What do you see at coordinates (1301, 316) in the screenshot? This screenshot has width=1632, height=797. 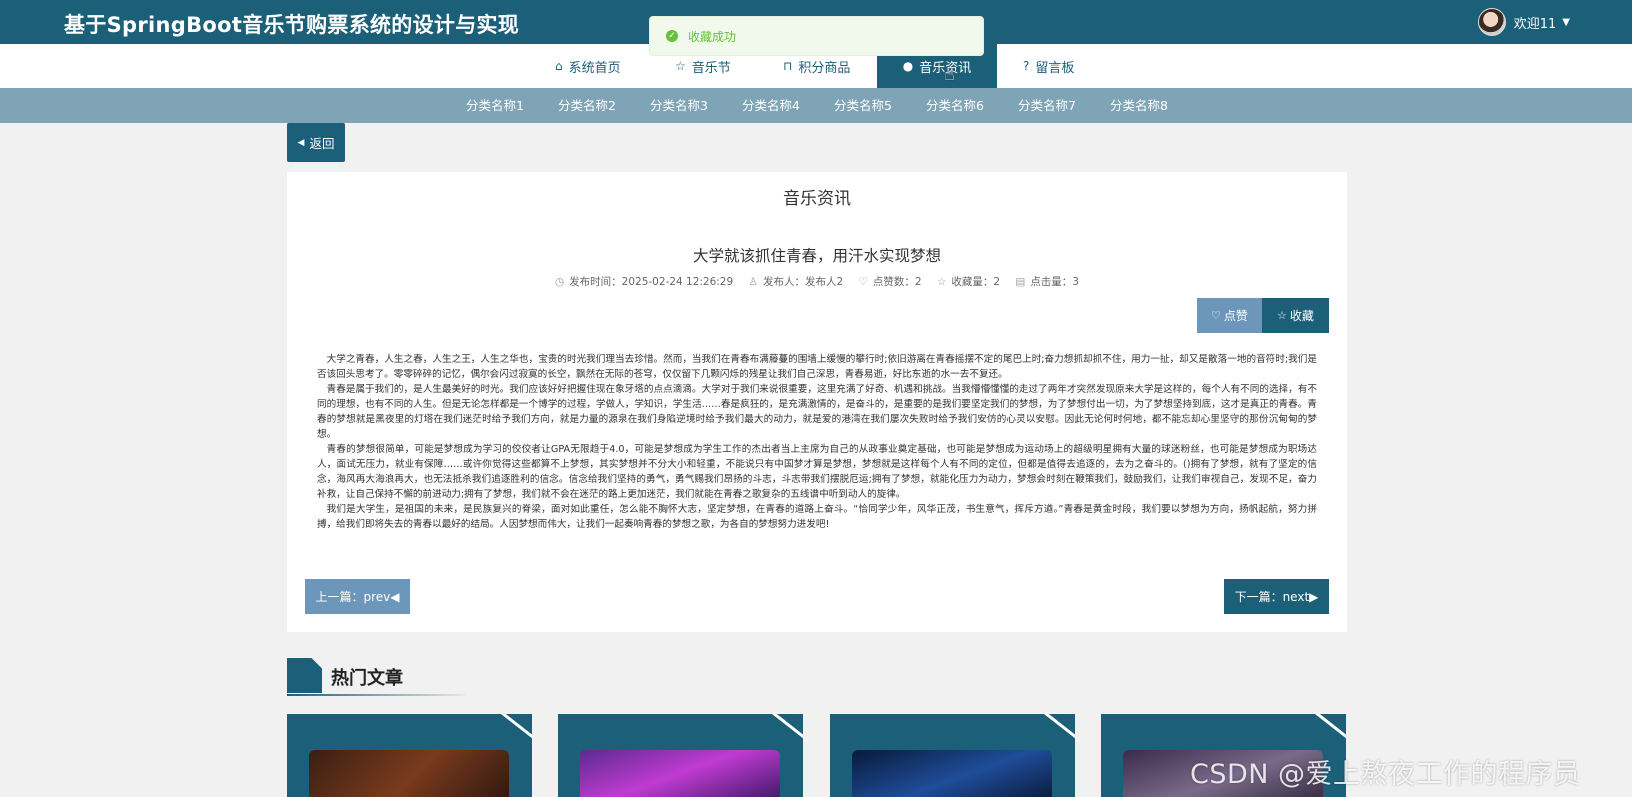 I see `favorite-label: 收藏` at bounding box center [1301, 316].